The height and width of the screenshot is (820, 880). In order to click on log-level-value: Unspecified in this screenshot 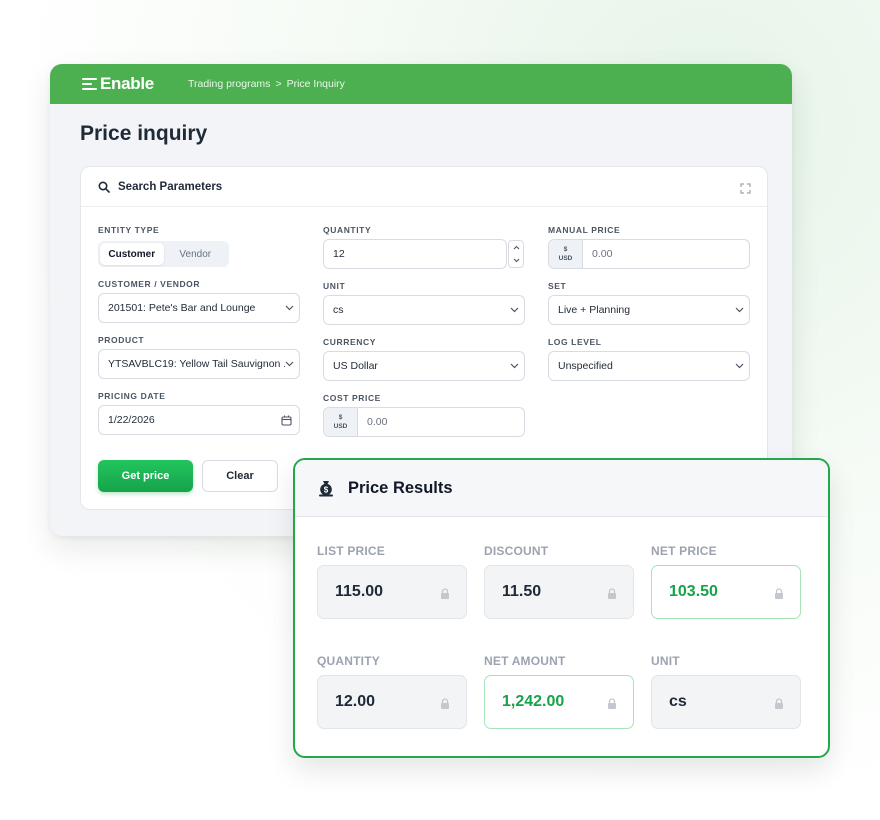, I will do `click(585, 366)`.